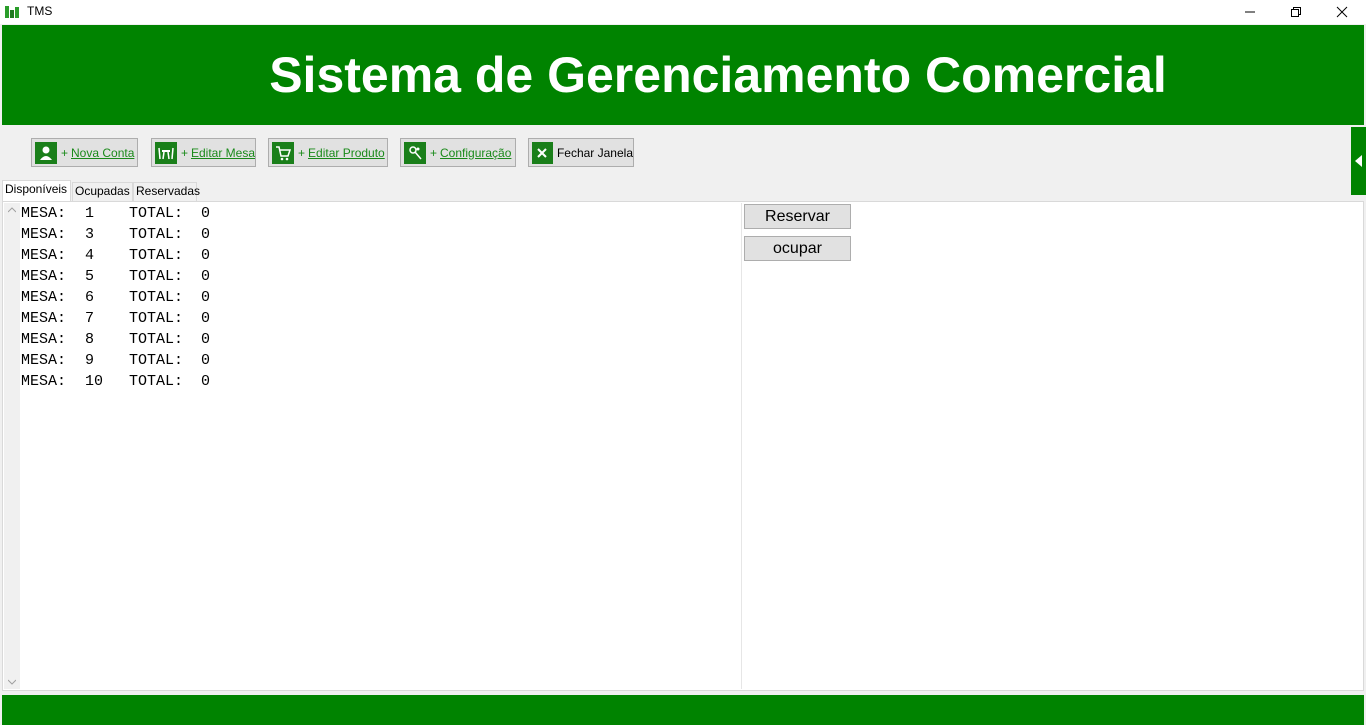  I want to click on editar-mesa-label: Editar Mesa, so click(222, 152).